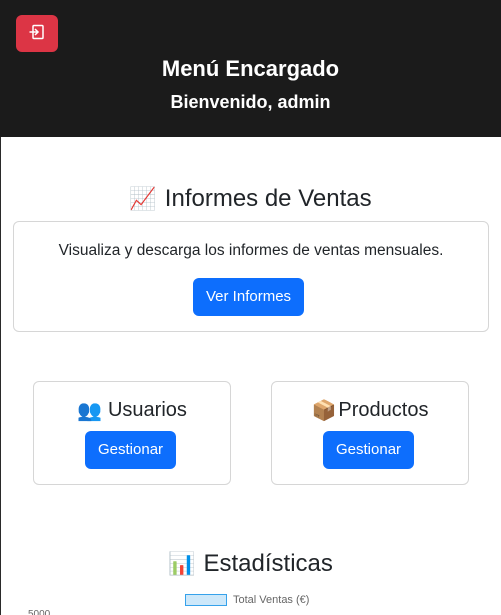  I want to click on page-title: Menú Encargado, so click(250, 68).